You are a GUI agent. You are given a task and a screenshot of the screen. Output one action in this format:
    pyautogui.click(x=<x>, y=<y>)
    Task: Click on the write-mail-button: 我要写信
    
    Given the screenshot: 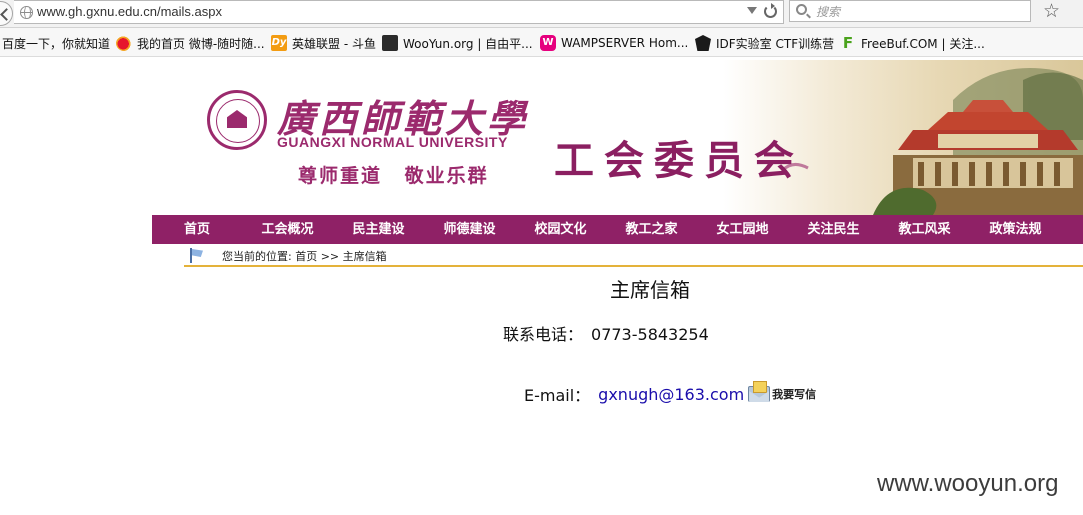 What is the action you would take?
    pyautogui.click(x=782, y=391)
    